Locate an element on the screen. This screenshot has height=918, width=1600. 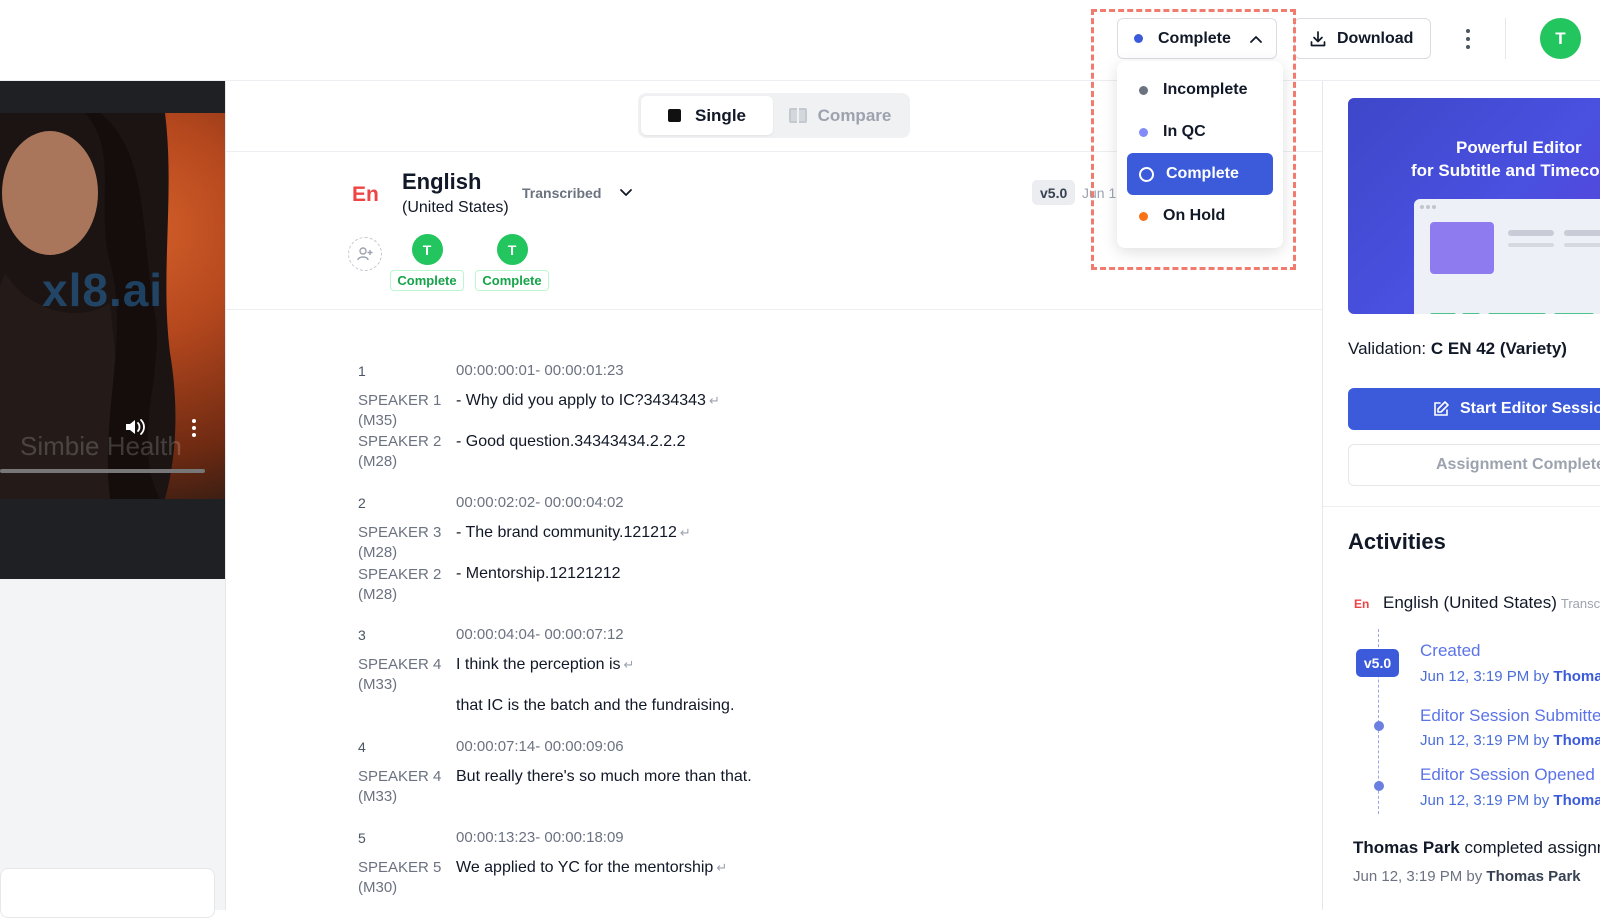
compare-label: Compare is located at coordinates (854, 115).